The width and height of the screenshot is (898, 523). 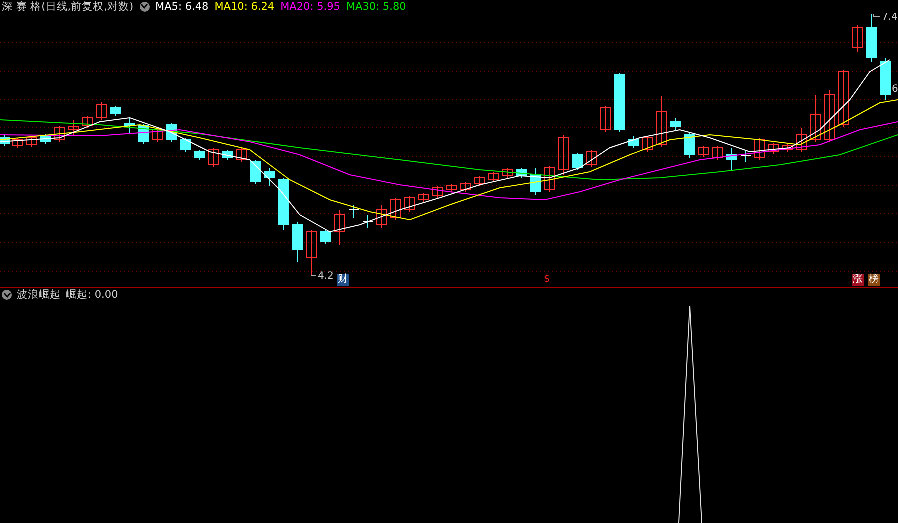 I want to click on price-label: 6, so click(x=895, y=89).